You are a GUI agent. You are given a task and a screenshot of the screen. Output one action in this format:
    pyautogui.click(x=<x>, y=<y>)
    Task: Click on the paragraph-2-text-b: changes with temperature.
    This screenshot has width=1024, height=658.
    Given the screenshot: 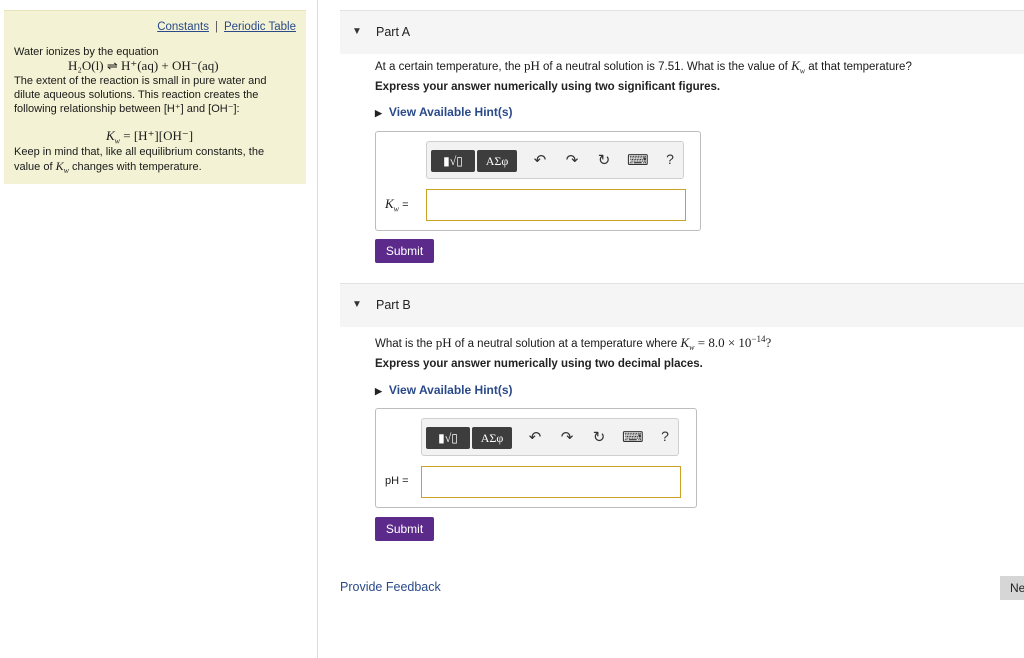 What is the action you would take?
    pyautogui.click(x=135, y=167)
    